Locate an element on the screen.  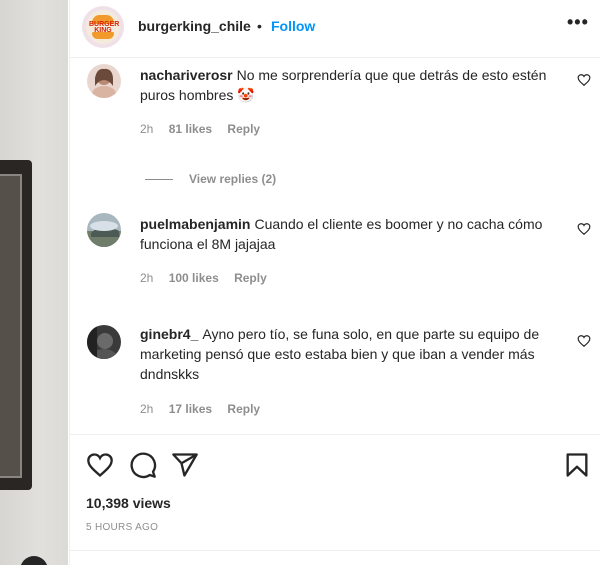
view-count: 10,398 views is located at coordinates (128, 503).